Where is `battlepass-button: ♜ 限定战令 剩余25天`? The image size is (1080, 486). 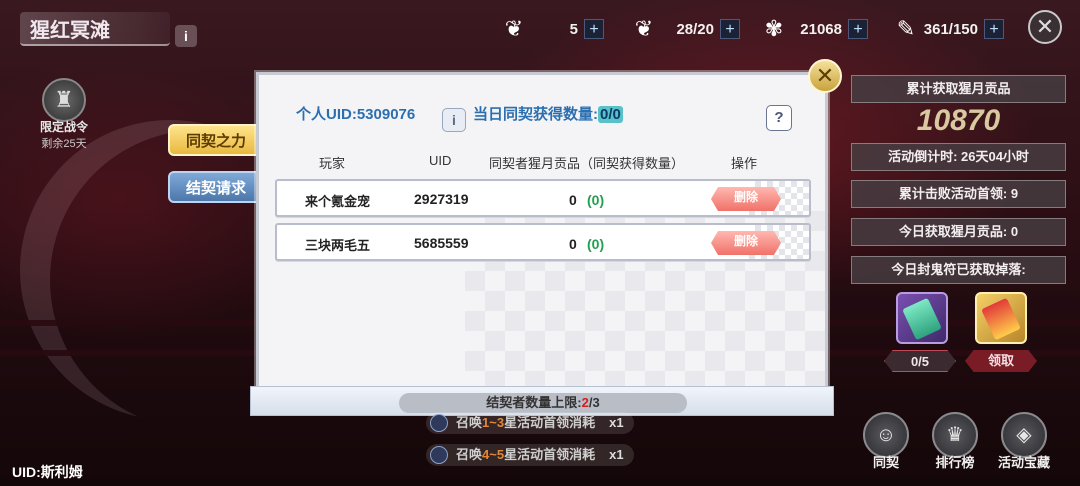 battlepass-button: ♜ 限定战令 剩余25天 is located at coordinates (64, 114).